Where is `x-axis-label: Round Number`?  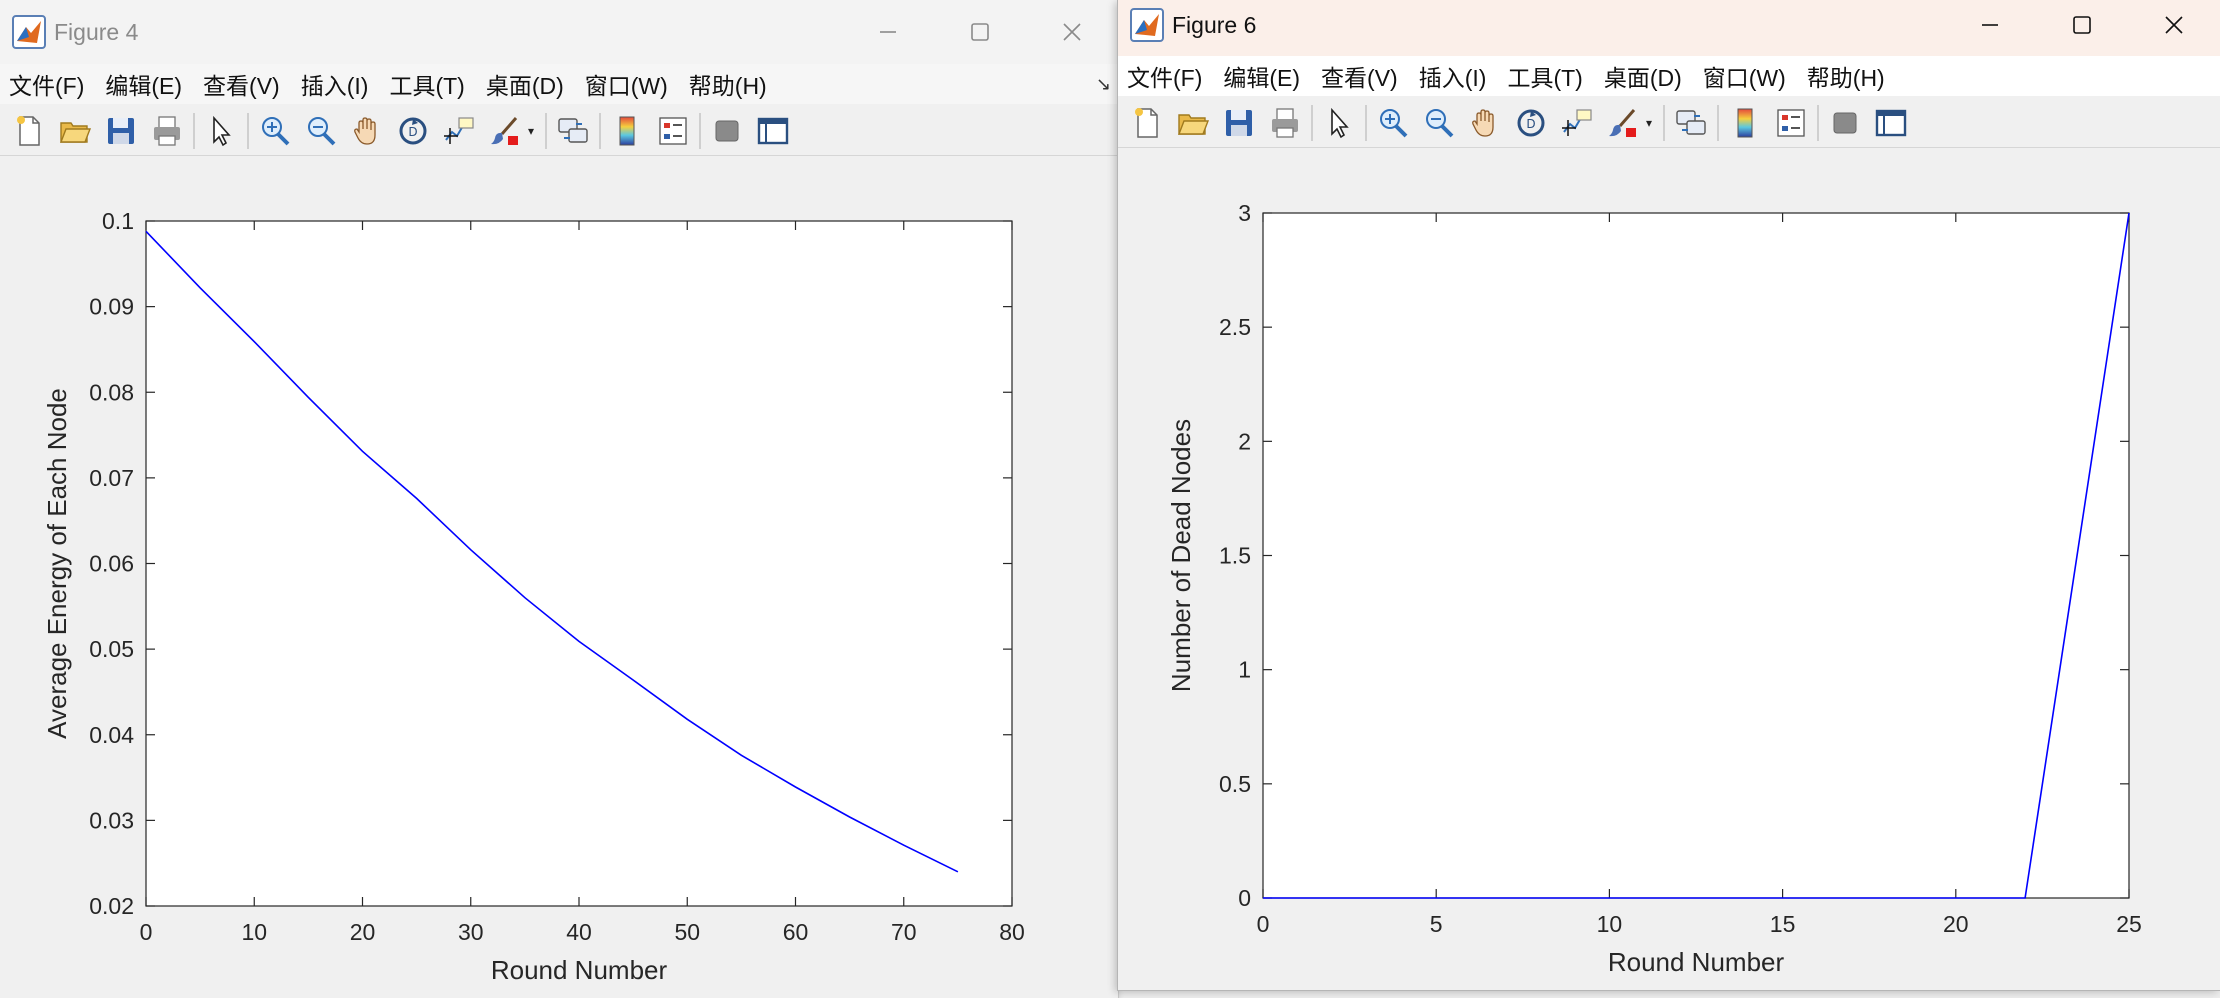
x-axis-label: Round Number is located at coordinates (1696, 962).